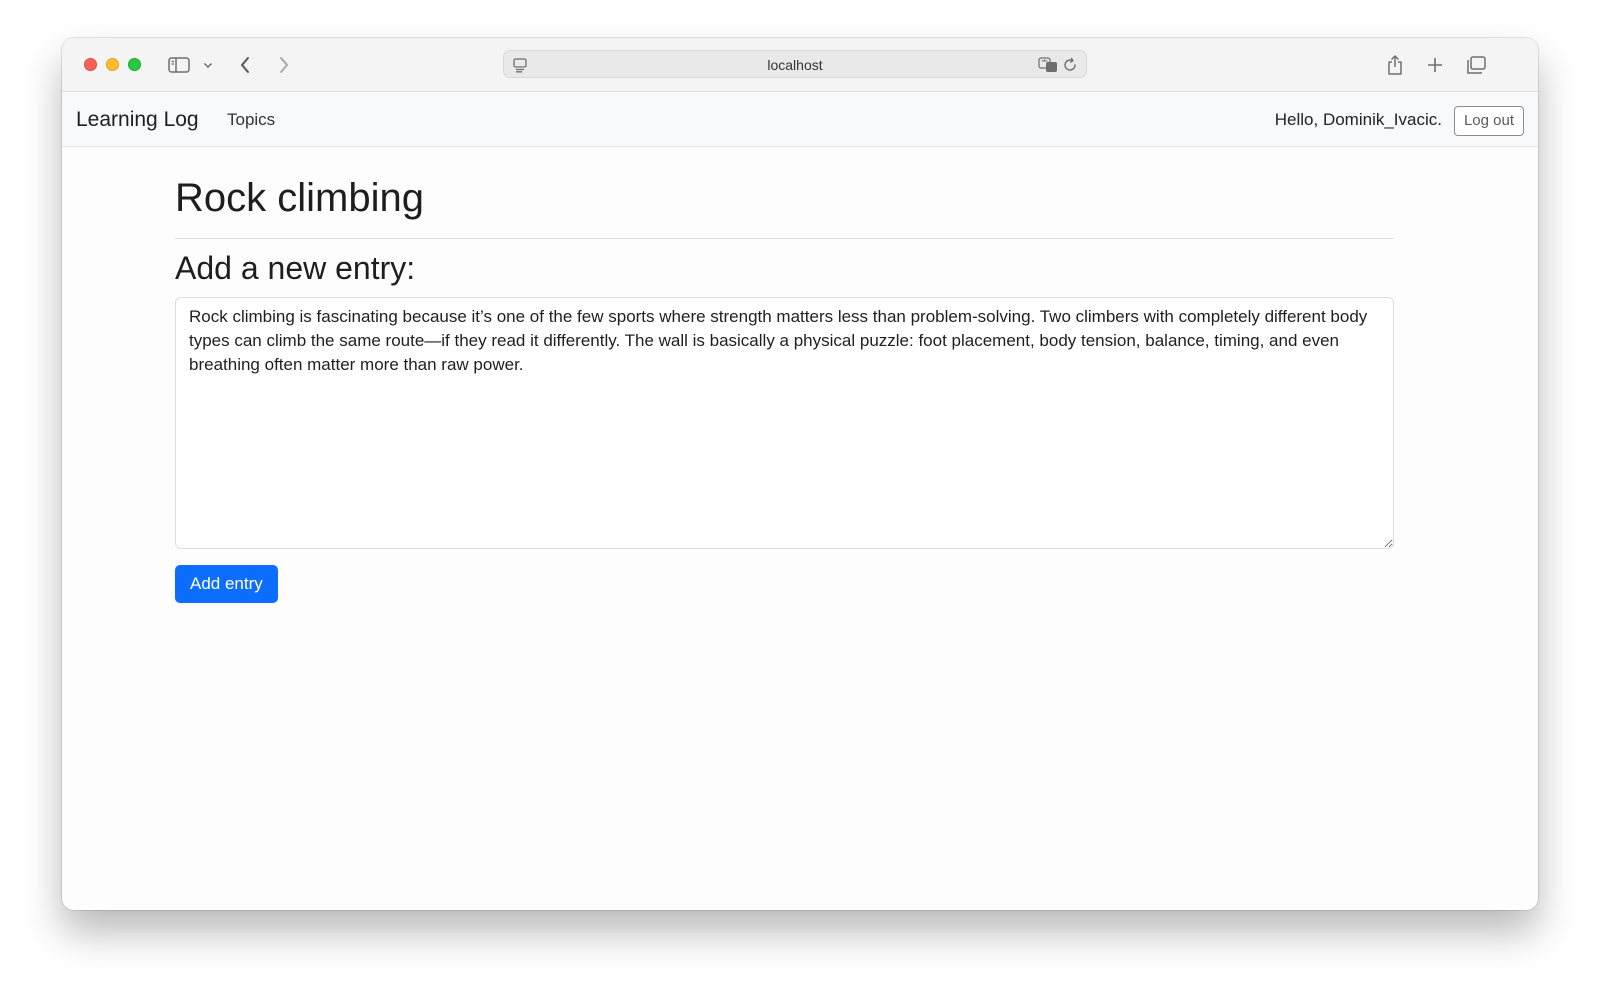 The image size is (1600, 983). I want to click on minimize-window-button, so click(112, 64).